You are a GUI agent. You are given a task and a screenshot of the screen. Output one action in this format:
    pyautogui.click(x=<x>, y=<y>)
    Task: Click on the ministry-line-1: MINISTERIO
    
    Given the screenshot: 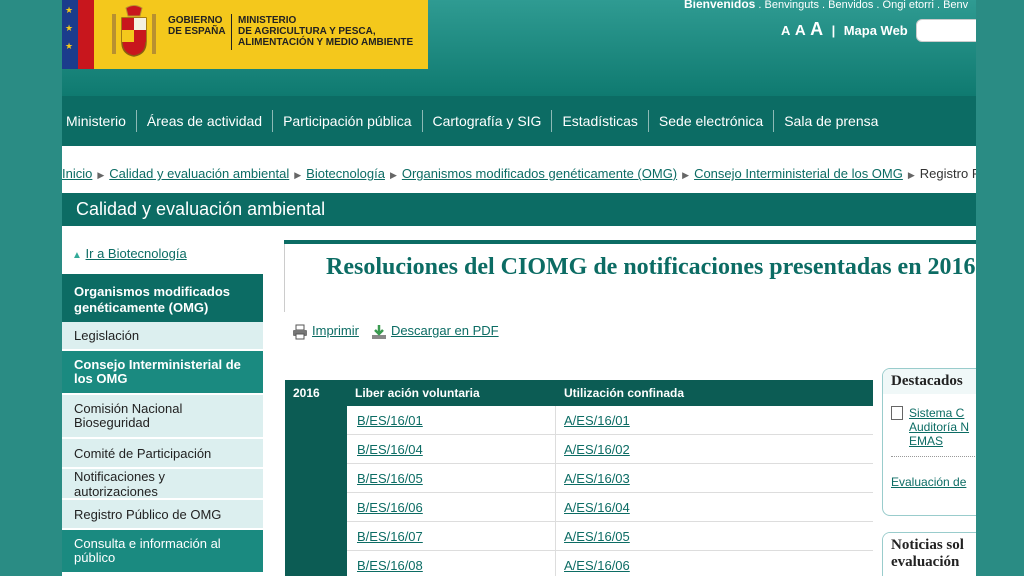 What is the action you would take?
    pyautogui.click(x=267, y=20)
    